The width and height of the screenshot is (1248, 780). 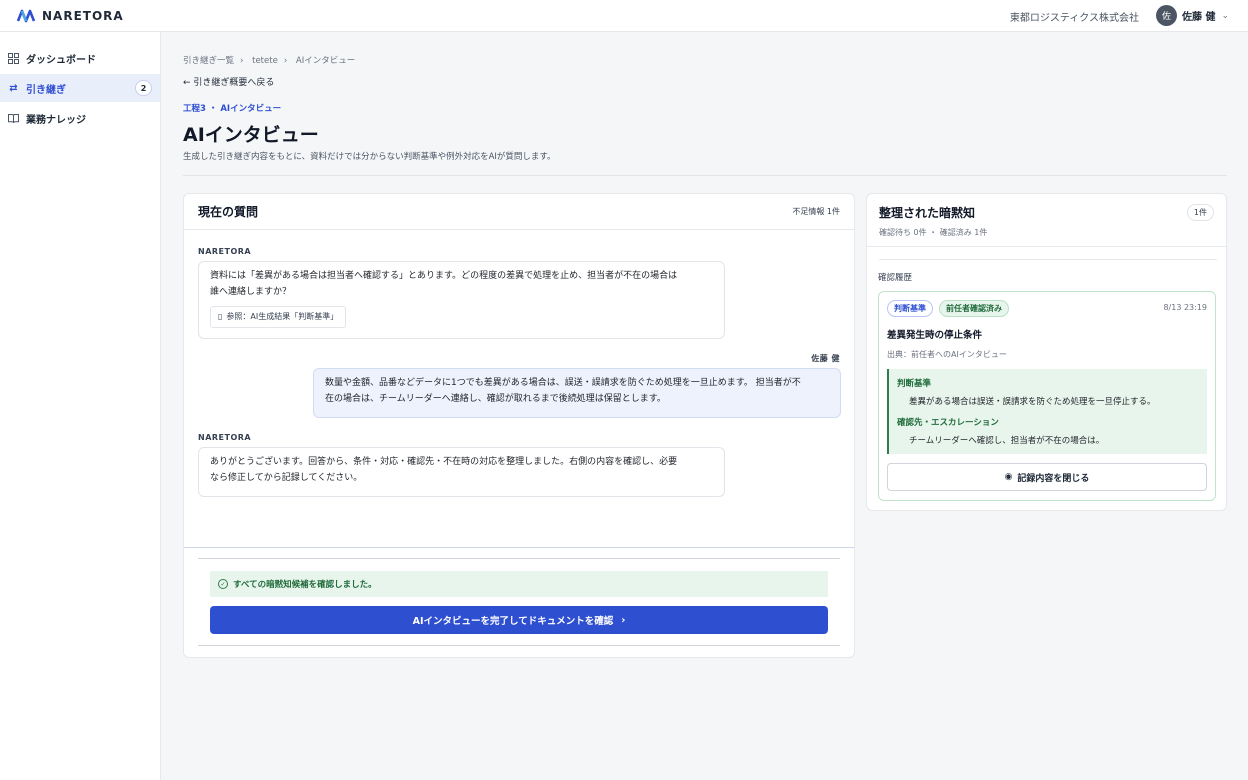 What do you see at coordinates (914, 384) in the screenshot?
I see `detail-heading: 判断基準` at bounding box center [914, 384].